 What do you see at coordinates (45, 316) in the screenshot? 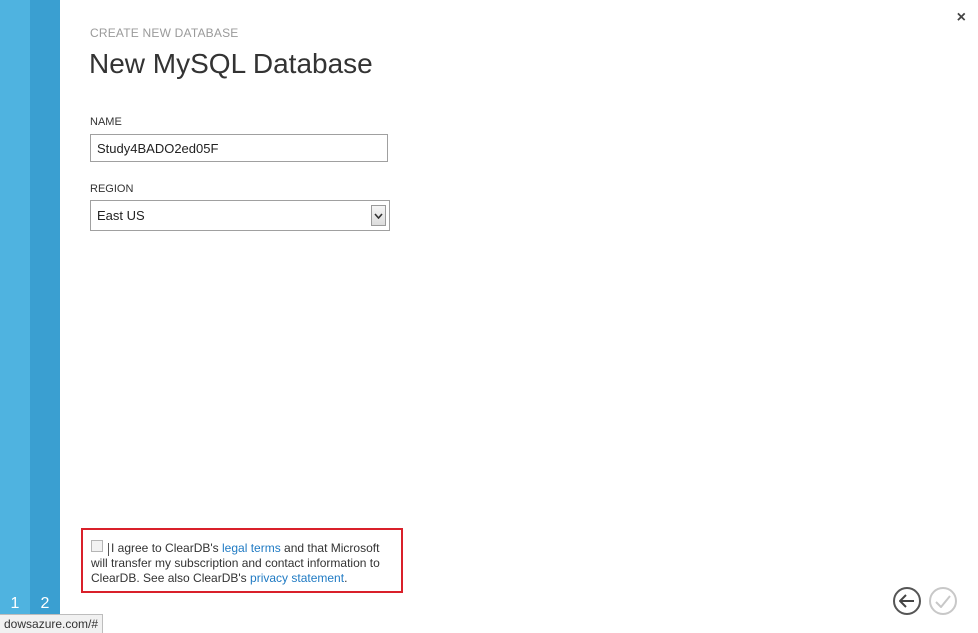
I see `wizard-step-strip-2: 2` at bounding box center [45, 316].